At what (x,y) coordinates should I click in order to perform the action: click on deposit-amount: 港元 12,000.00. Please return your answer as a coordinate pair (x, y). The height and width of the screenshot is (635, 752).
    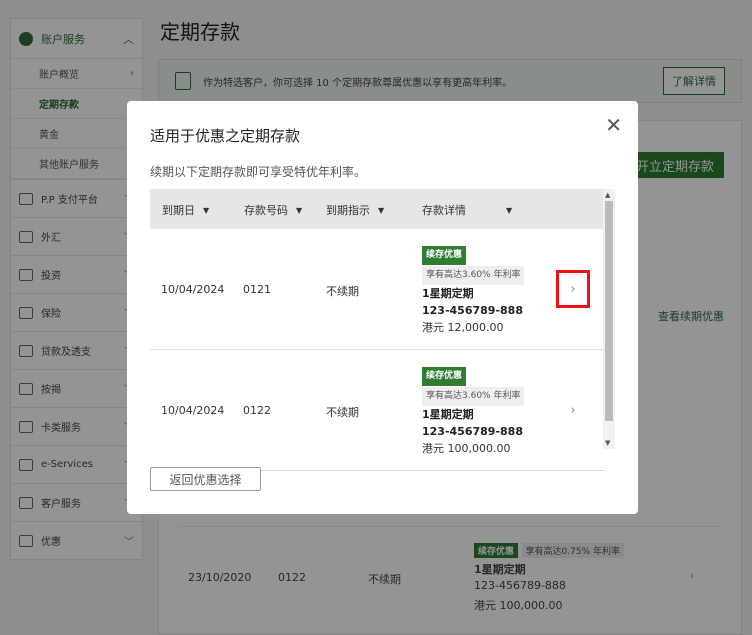
    Looking at the image, I should click on (463, 327).